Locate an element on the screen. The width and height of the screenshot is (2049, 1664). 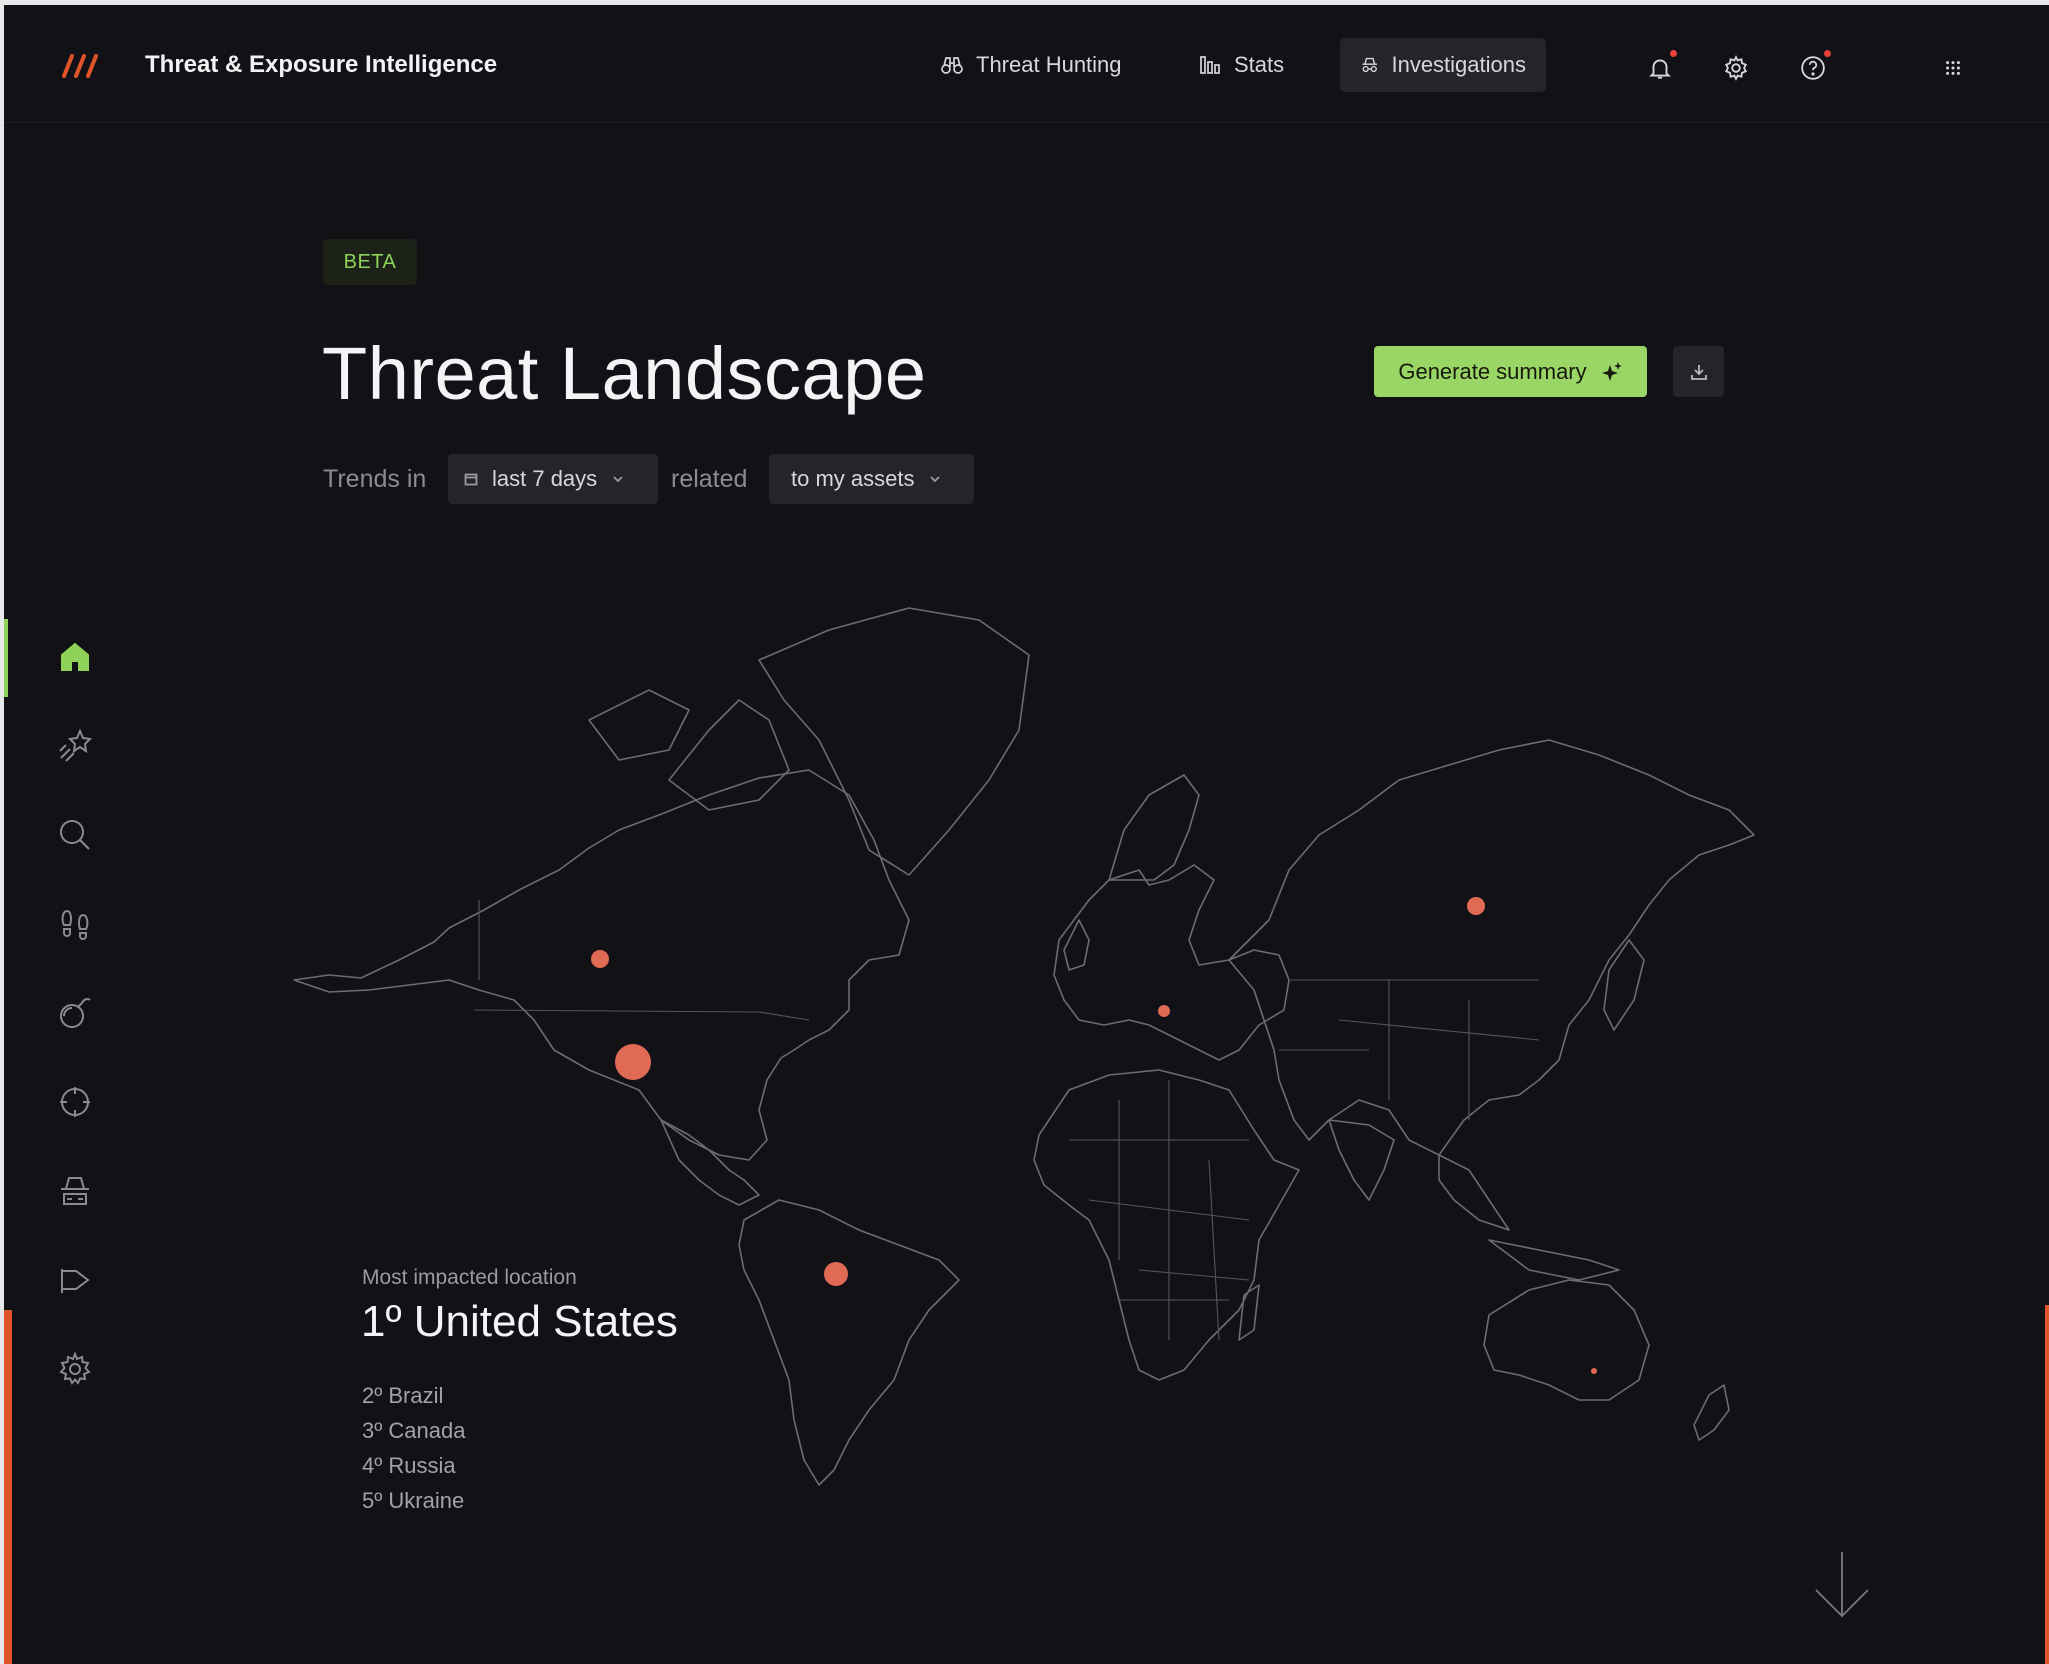
scope-value: to my assets is located at coordinates (853, 478).